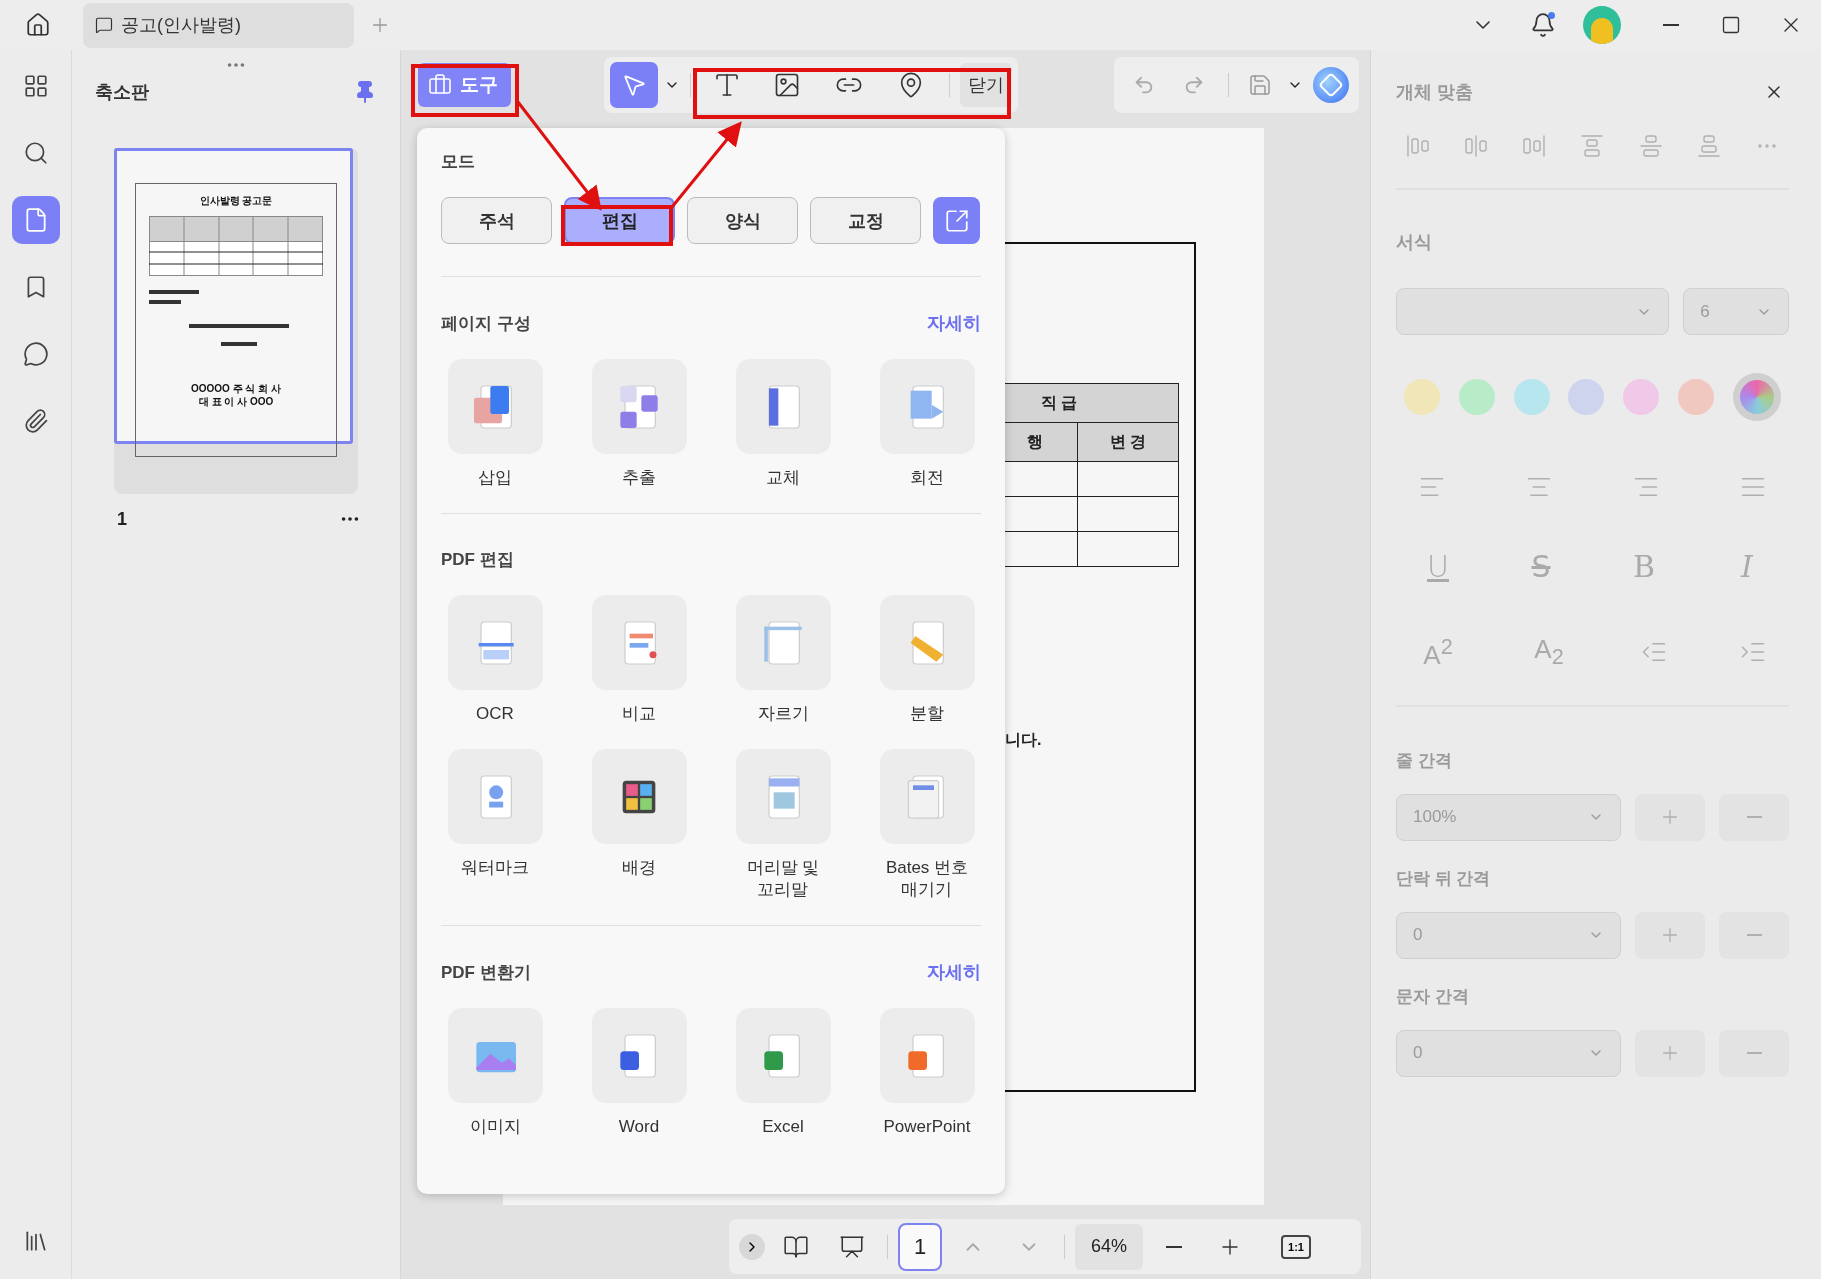 The image size is (1821, 1279). Describe the element at coordinates (1434, 92) in the screenshot. I see `panel-title: 개체 맞춤` at that location.